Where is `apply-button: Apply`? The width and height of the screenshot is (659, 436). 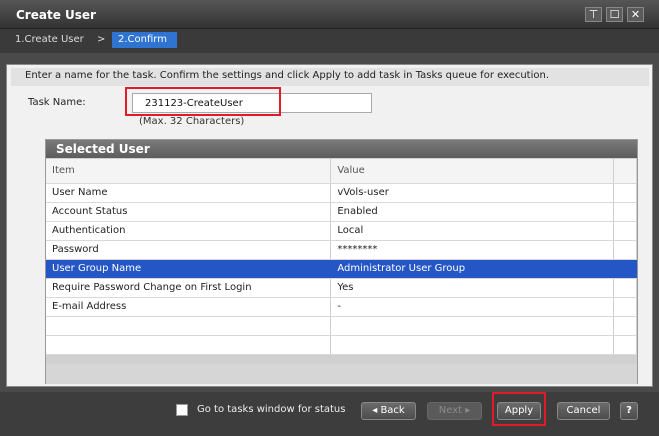 apply-button: Apply is located at coordinates (519, 411).